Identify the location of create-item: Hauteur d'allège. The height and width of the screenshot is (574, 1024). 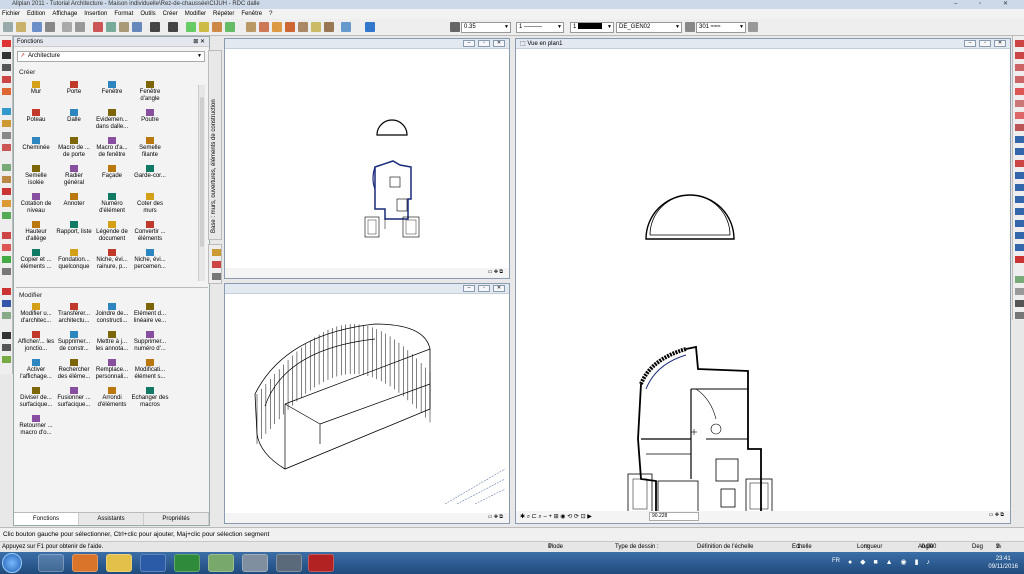
(36, 232).